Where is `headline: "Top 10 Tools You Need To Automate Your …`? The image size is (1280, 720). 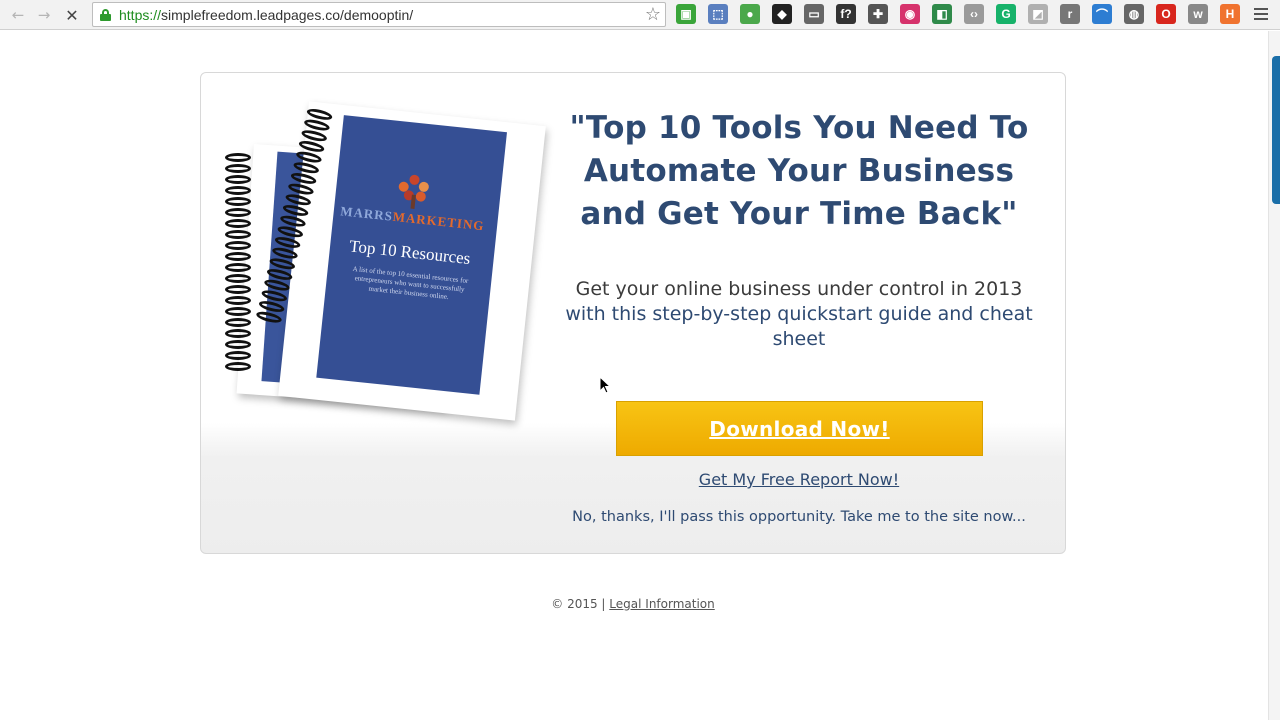
headline: "Top 10 Tools You Need To Automate Your … is located at coordinates (799, 171).